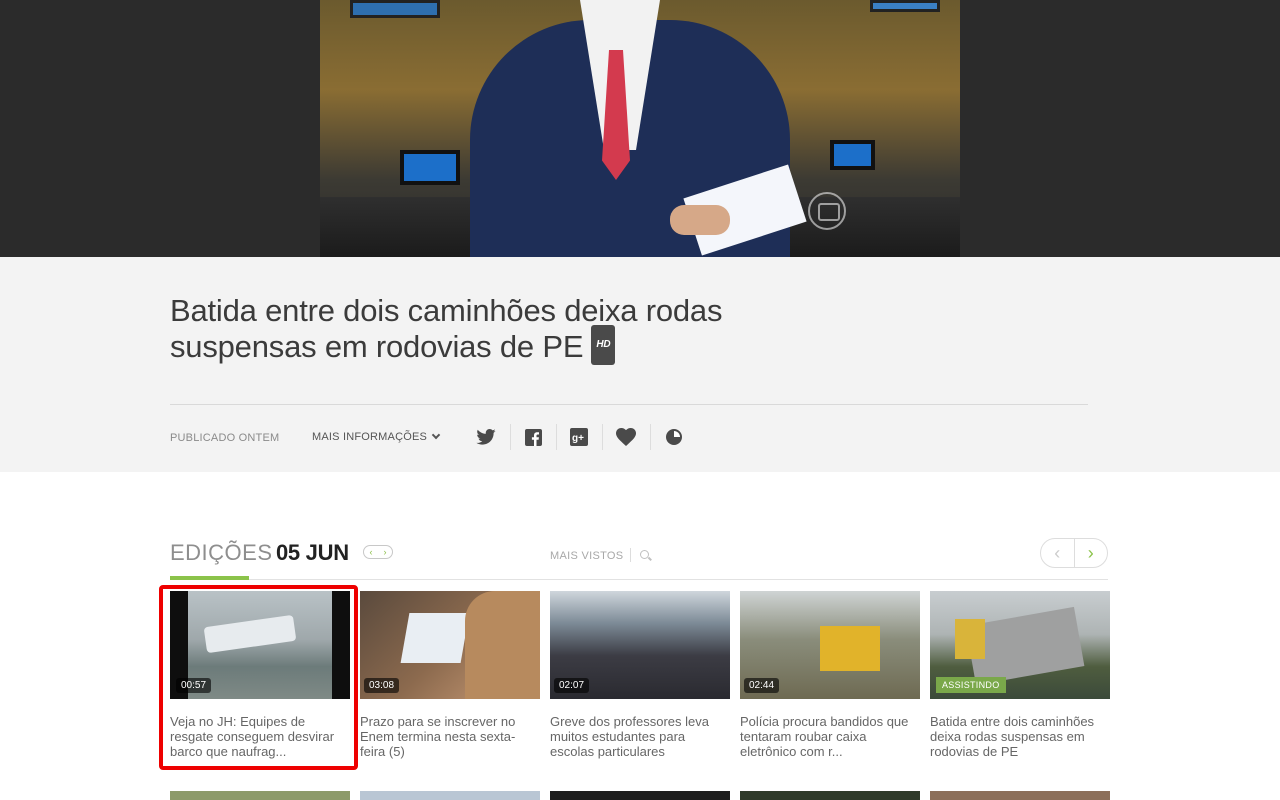 This screenshot has width=1280, height=800. I want to click on facebook-share-button, so click(533, 437).